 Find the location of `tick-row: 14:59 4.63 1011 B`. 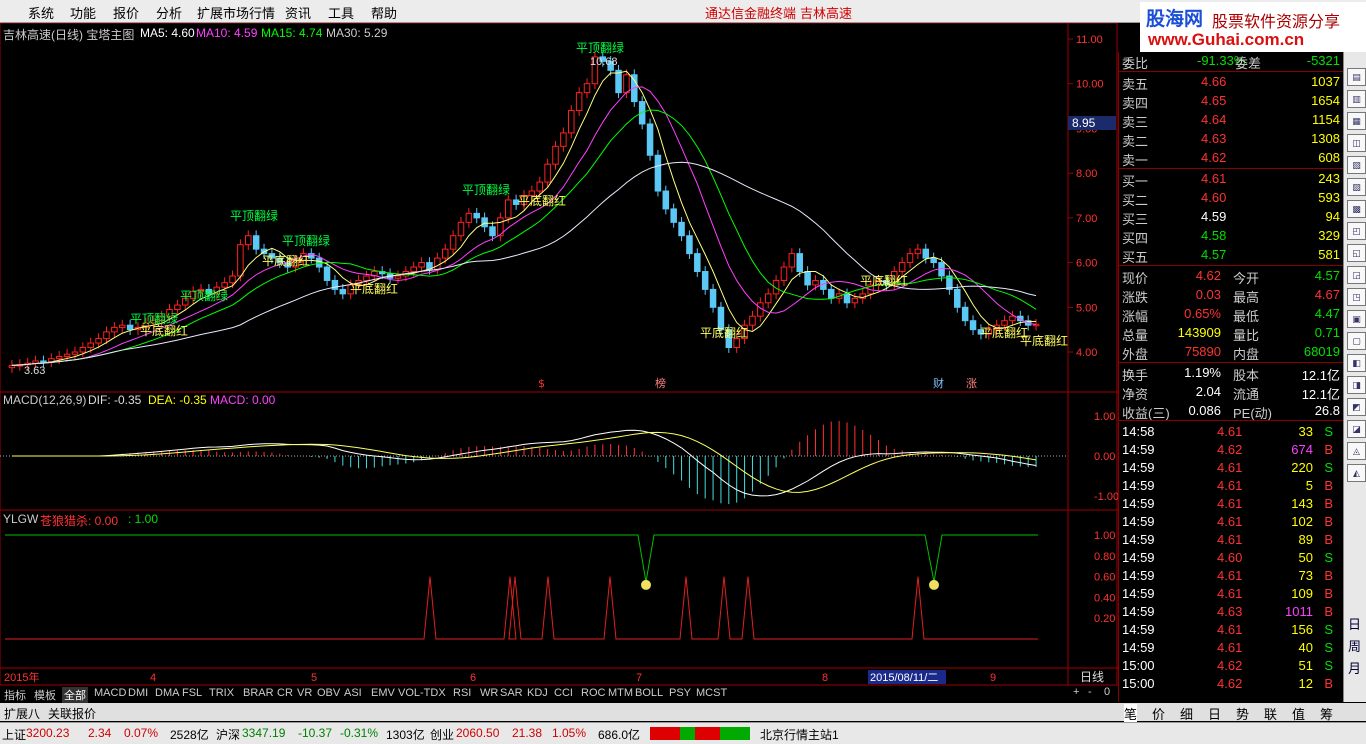

tick-row: 14:59 4.63 1011 B is located at coordinates (1231, 612).